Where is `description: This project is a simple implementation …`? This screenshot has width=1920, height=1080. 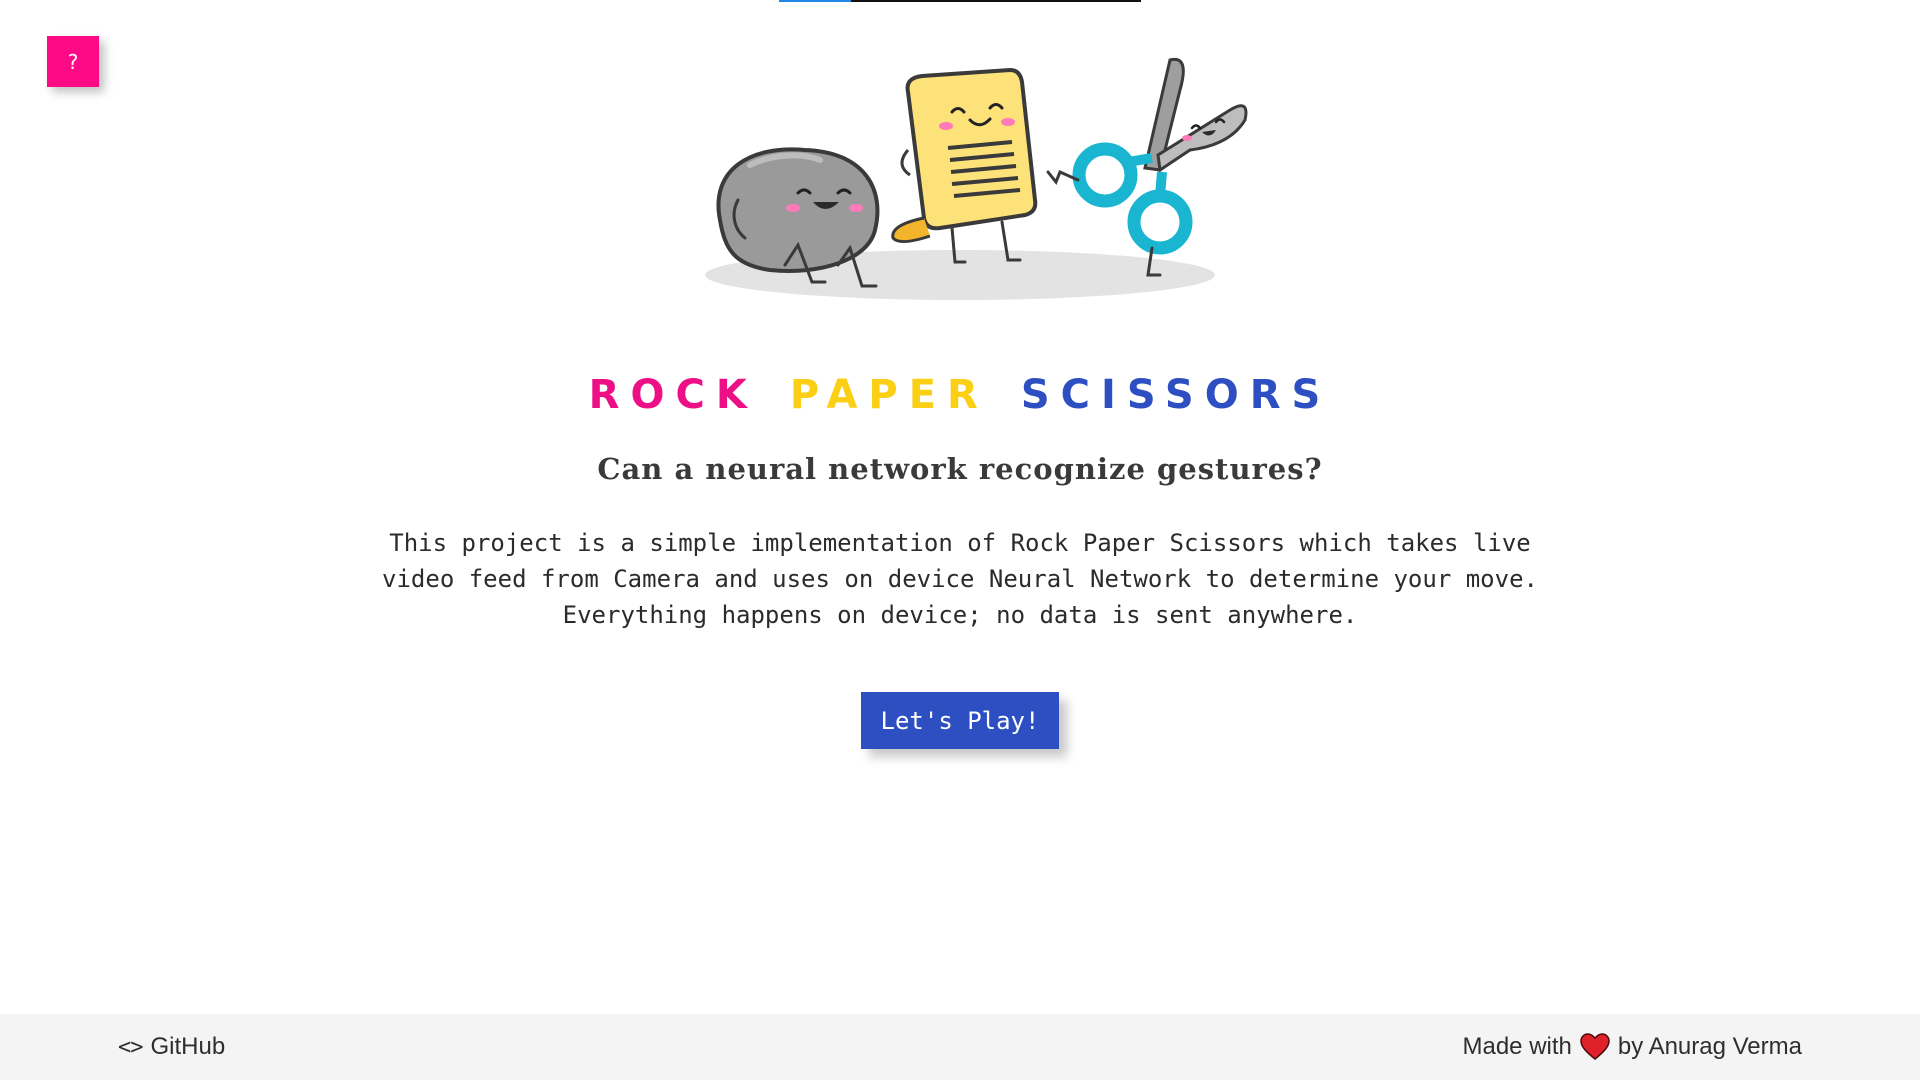 description: This project is a simple implementation … is located at coordinates (960, 579).